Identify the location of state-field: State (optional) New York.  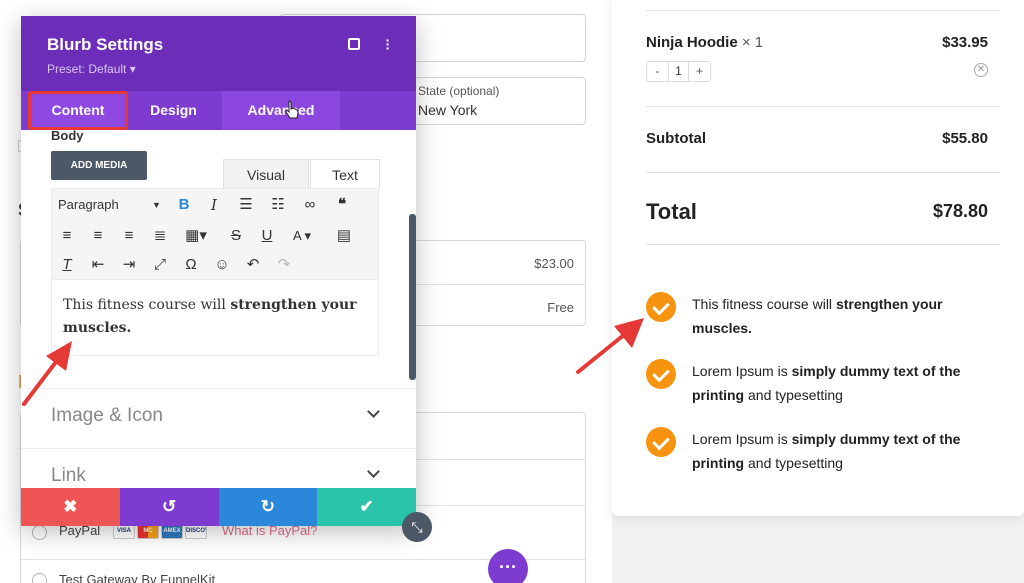
(498, 101).